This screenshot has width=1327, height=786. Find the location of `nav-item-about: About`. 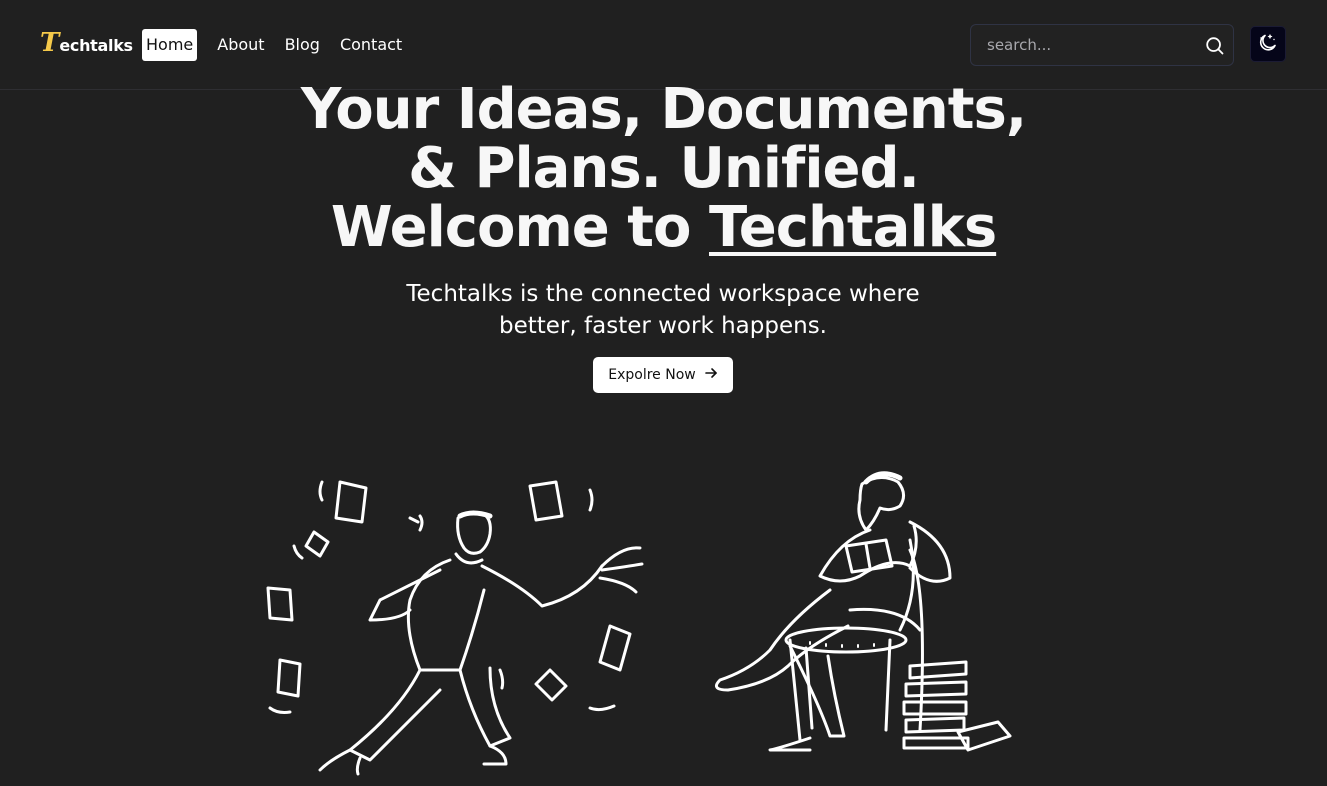

nav-item-about: About is located at coordinates (240, 45).